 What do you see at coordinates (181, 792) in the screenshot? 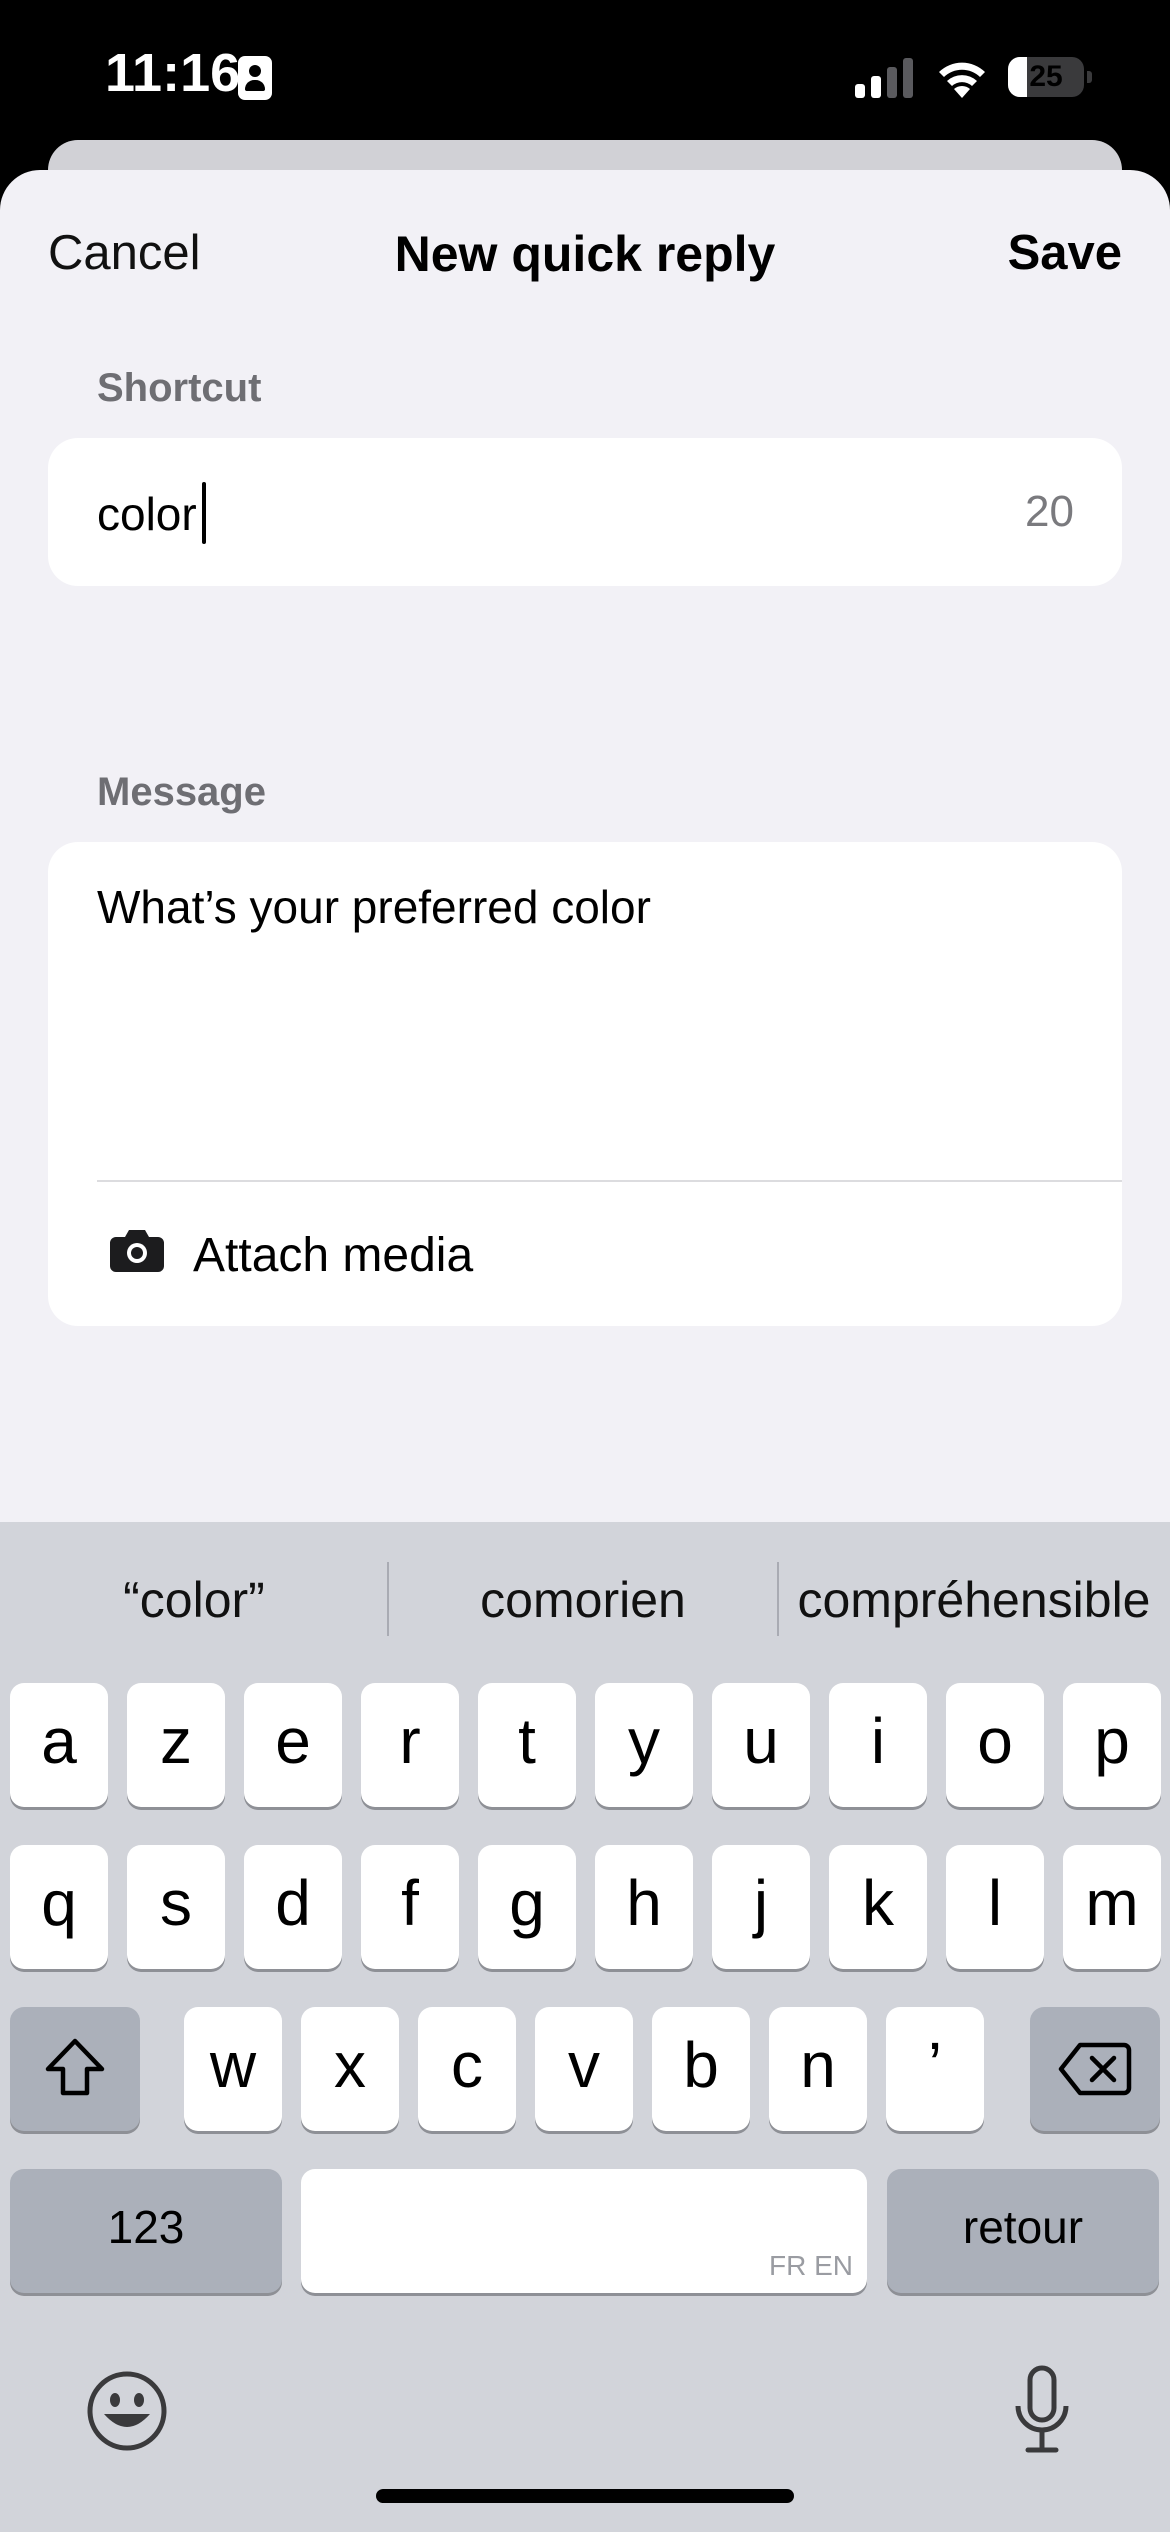
I see `message-label: Message` at bounding box center [181, 792].